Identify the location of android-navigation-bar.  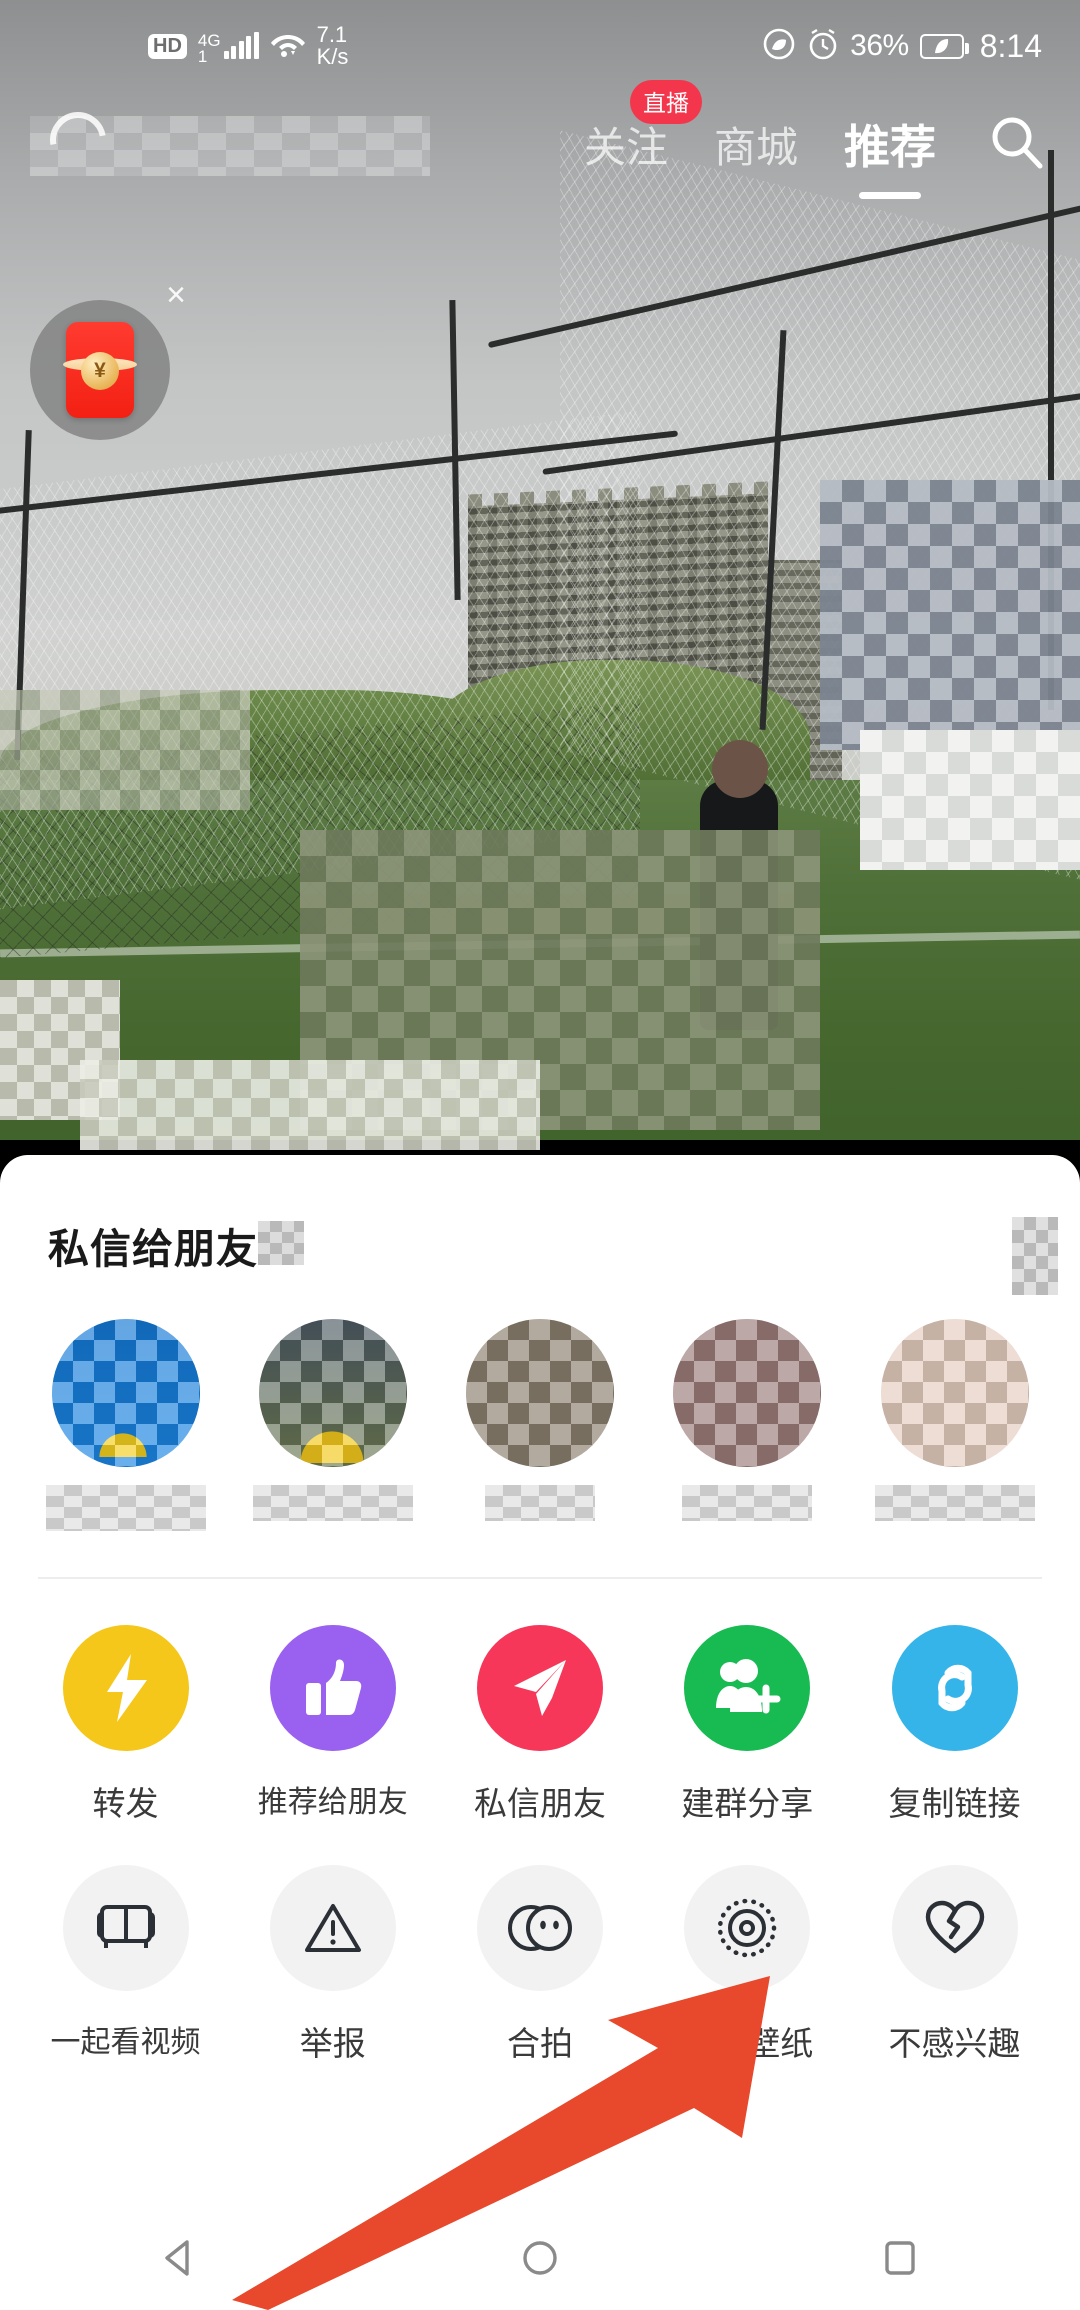
(540, 2258).